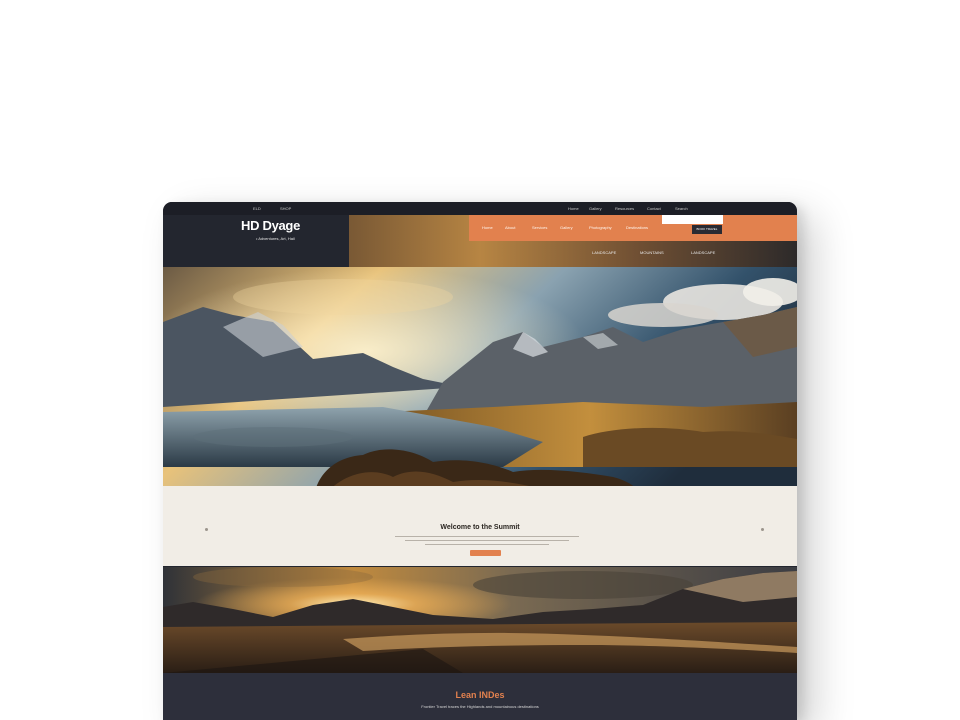 This screenshot has height=720, width=960. I want to click on subnav-landscape-2: LANDSCAPE, so click(703, 252).